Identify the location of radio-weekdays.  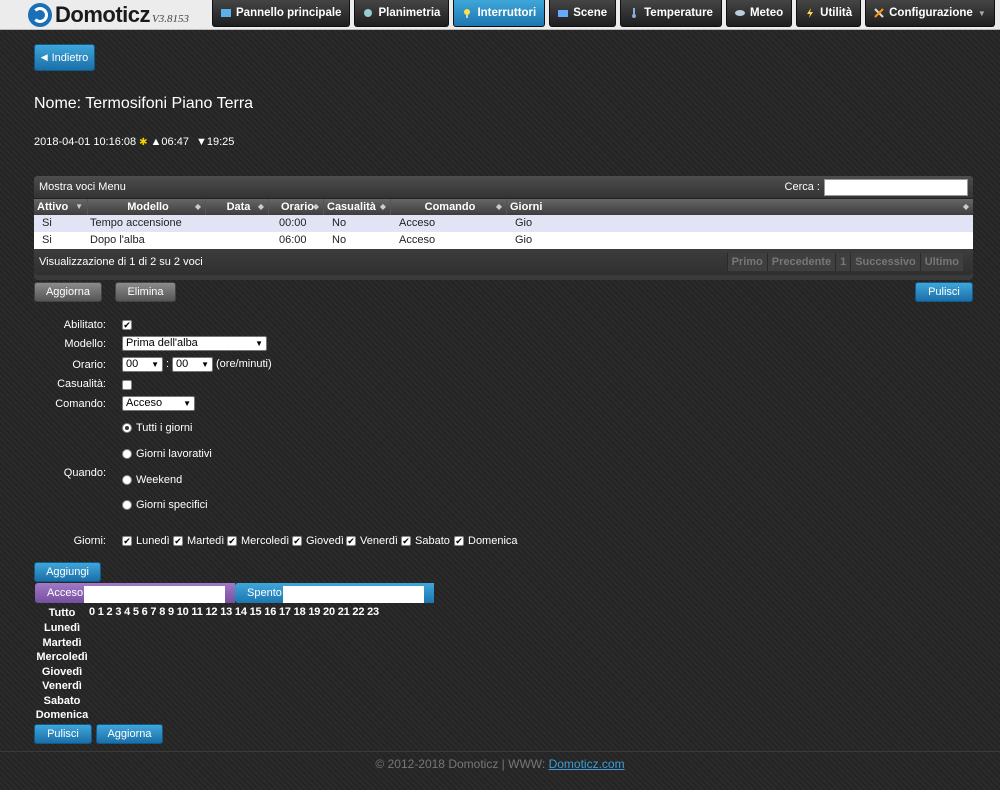
(127, 454).